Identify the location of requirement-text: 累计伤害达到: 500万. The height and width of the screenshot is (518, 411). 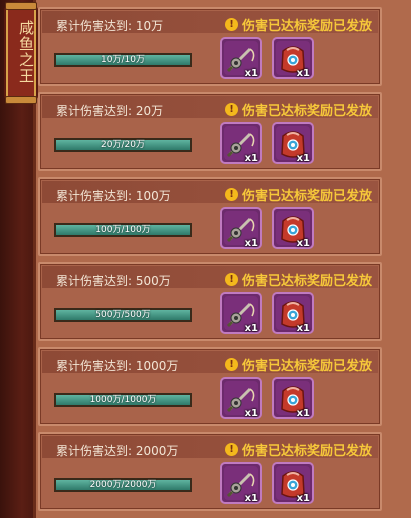
(113, 281).